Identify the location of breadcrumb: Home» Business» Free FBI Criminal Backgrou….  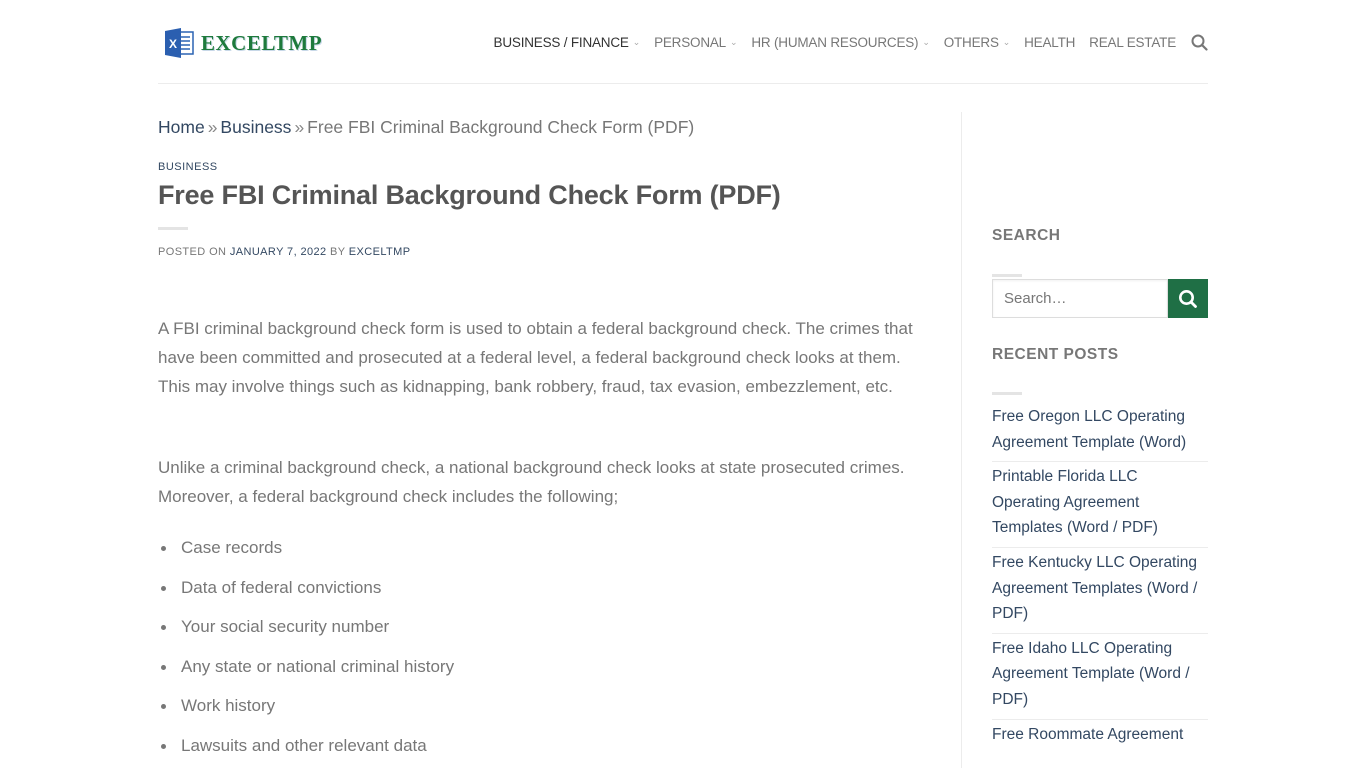
(544, 127).